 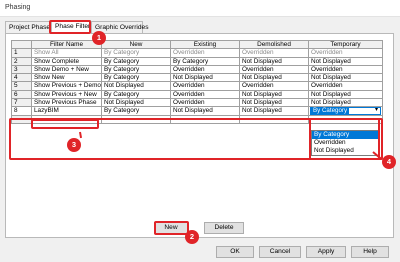 I want to click on row-number: 6, so click(x=21, y=94).